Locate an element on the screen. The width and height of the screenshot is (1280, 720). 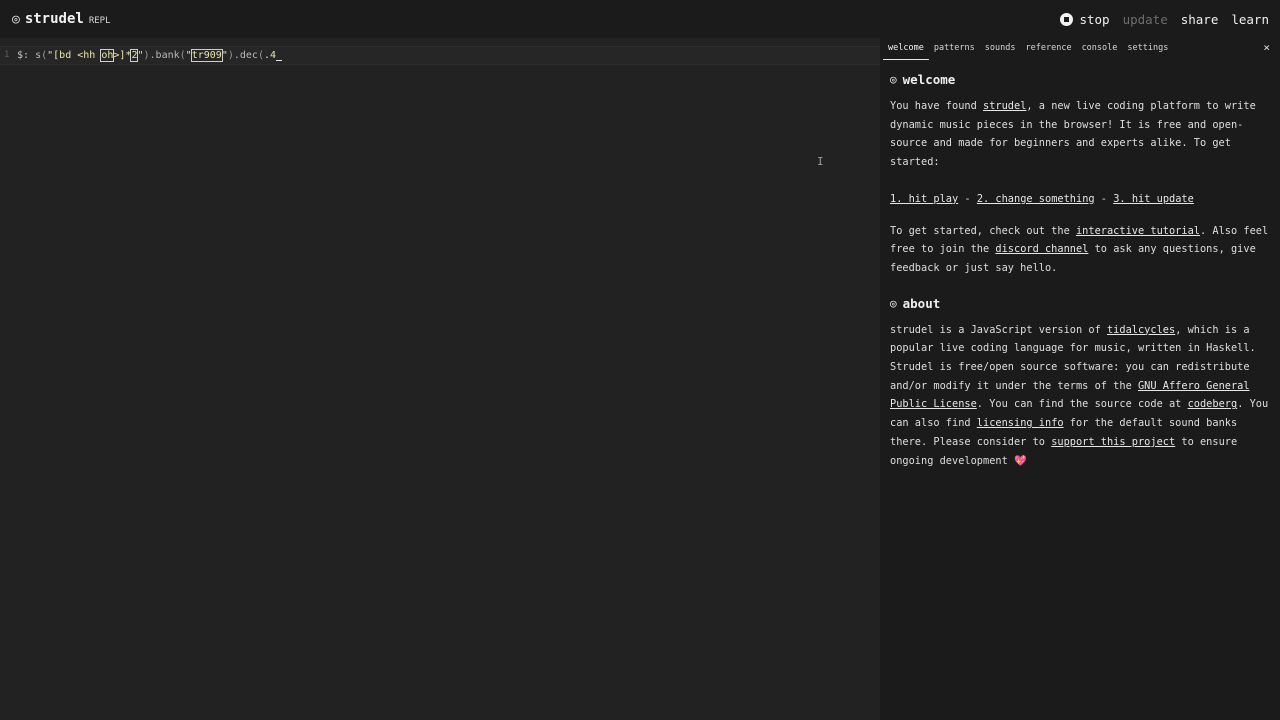
close-panel-button: × is located at coordinates (1266, 47).